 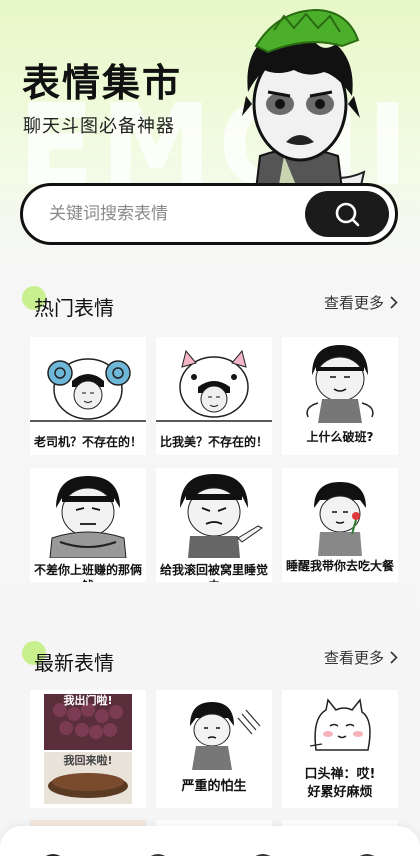 I want to click on latest-sticker-card: 口头禅：哎! 好累好麻烦, so click(x=340, y=749).